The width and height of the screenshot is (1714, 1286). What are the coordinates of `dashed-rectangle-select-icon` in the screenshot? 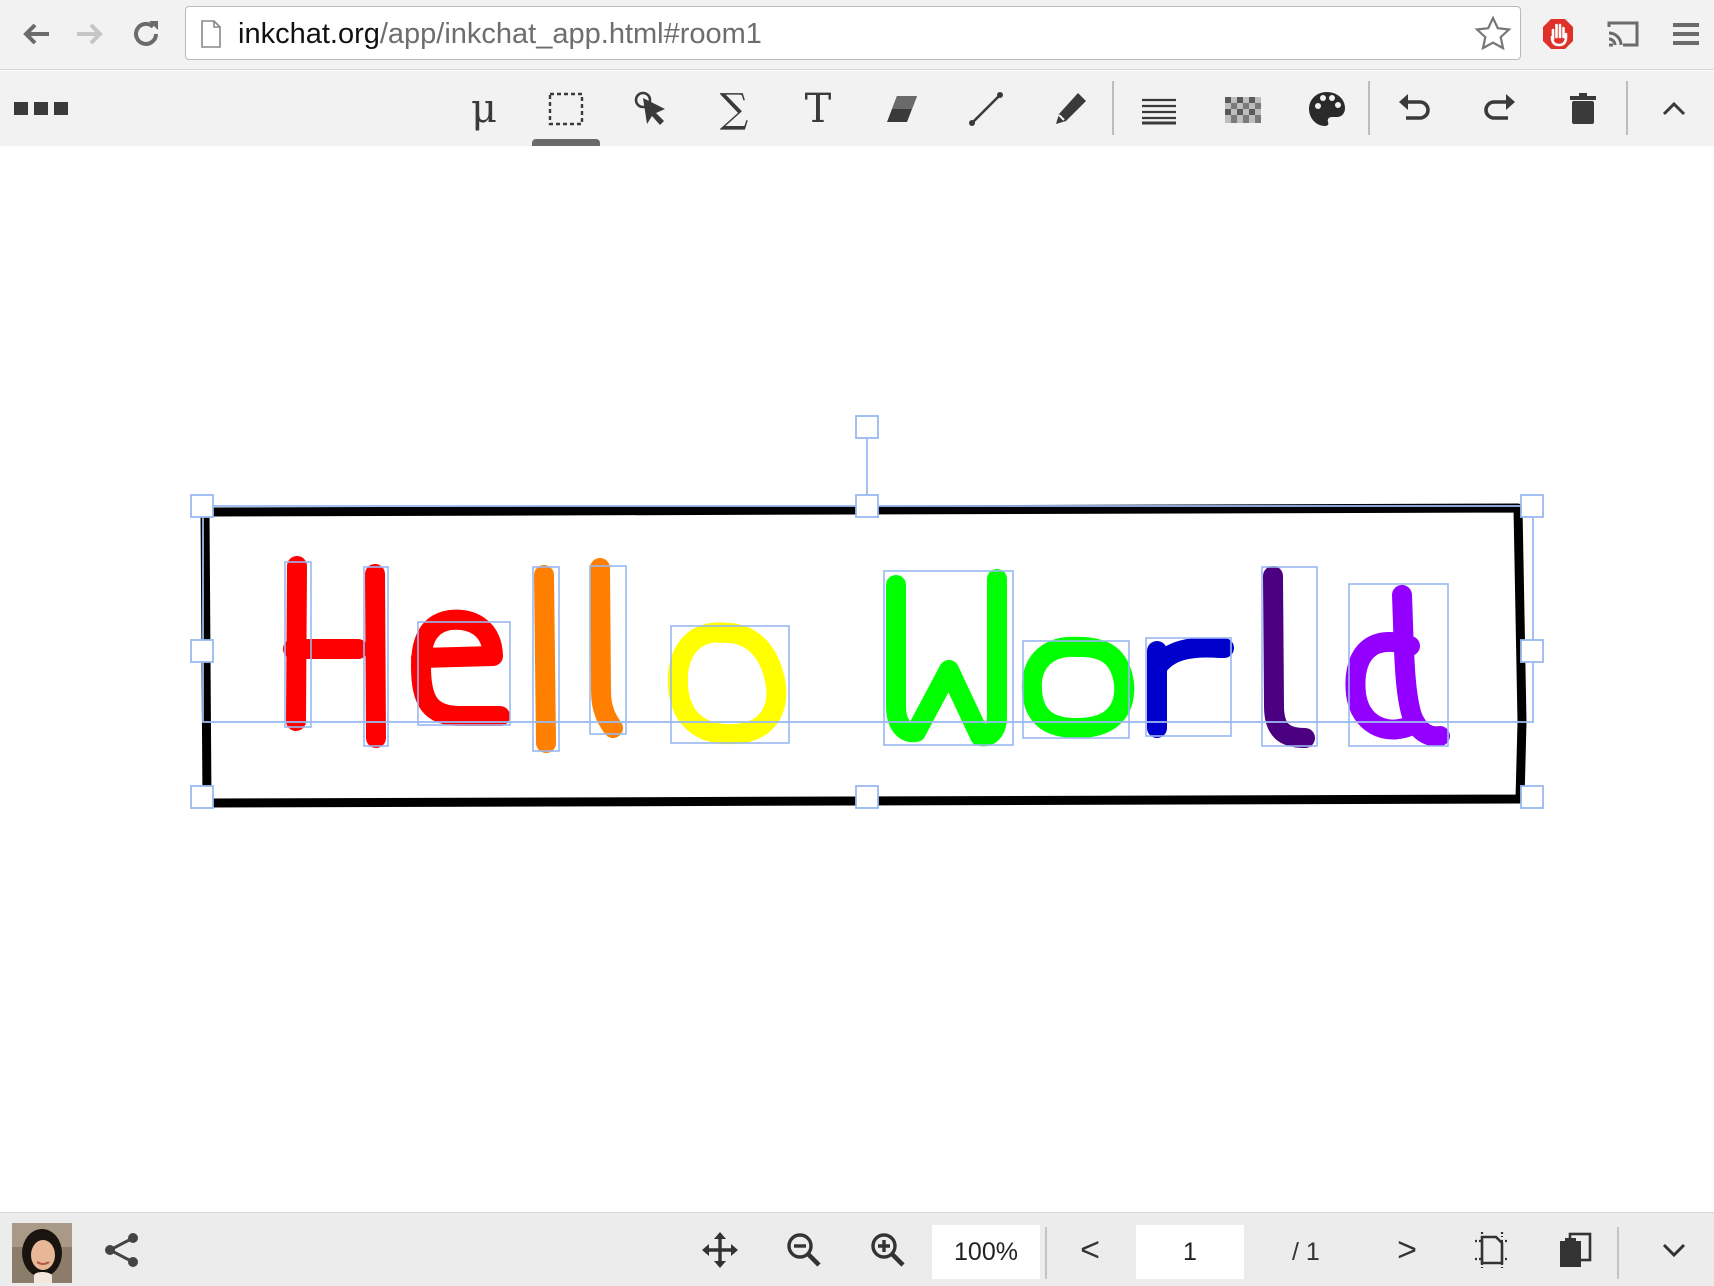 It's located at (566, 108).